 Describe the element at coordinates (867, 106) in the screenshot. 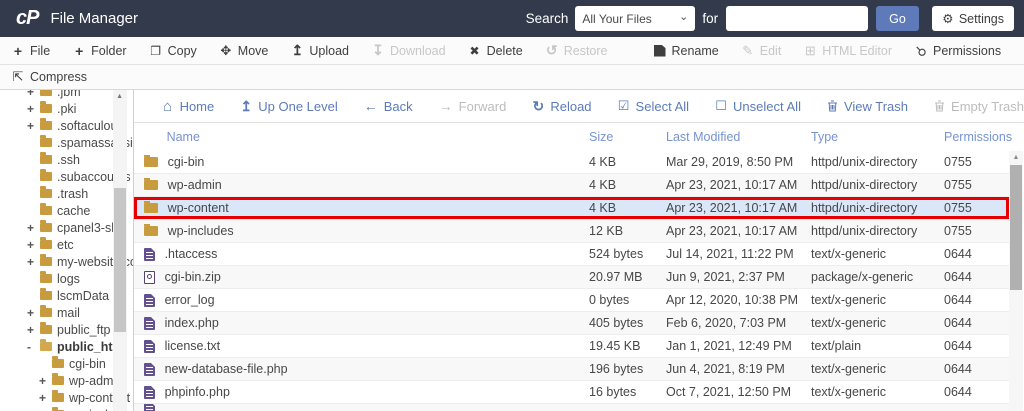

I see `view-trash-button: View Trash` at that location.